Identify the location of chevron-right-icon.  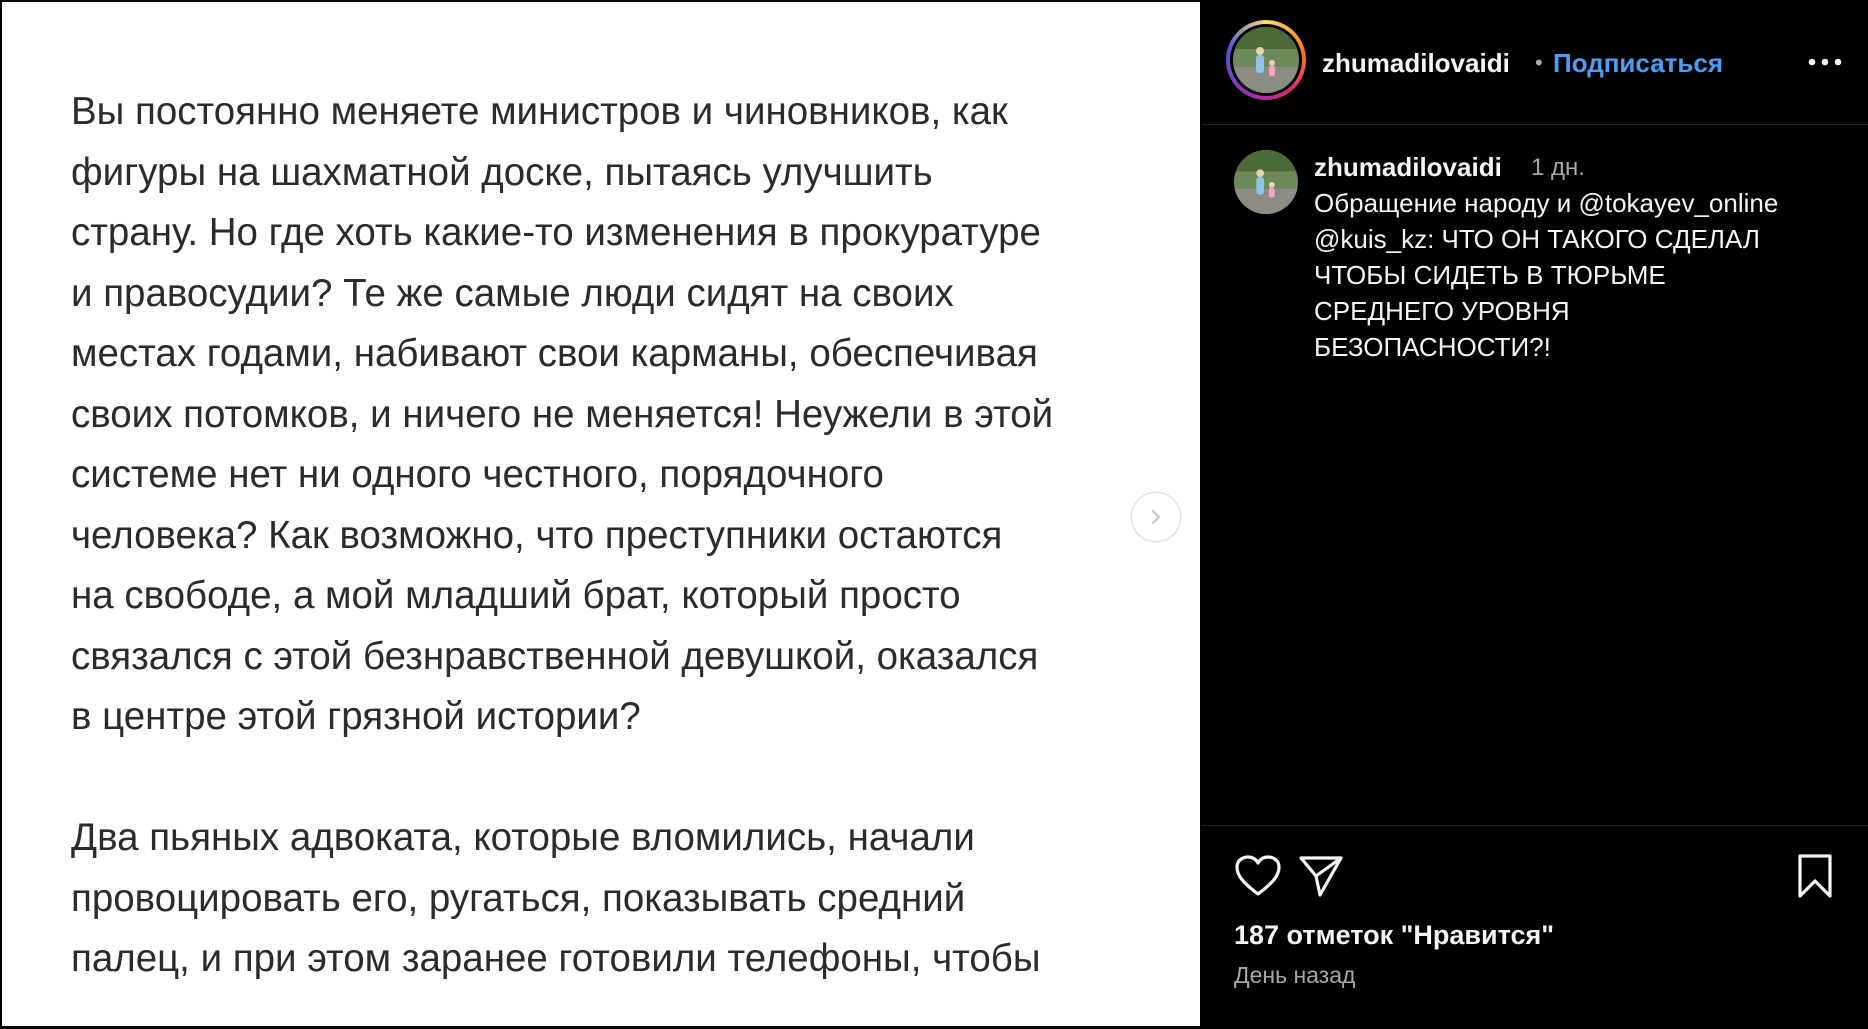
(1156, 517).